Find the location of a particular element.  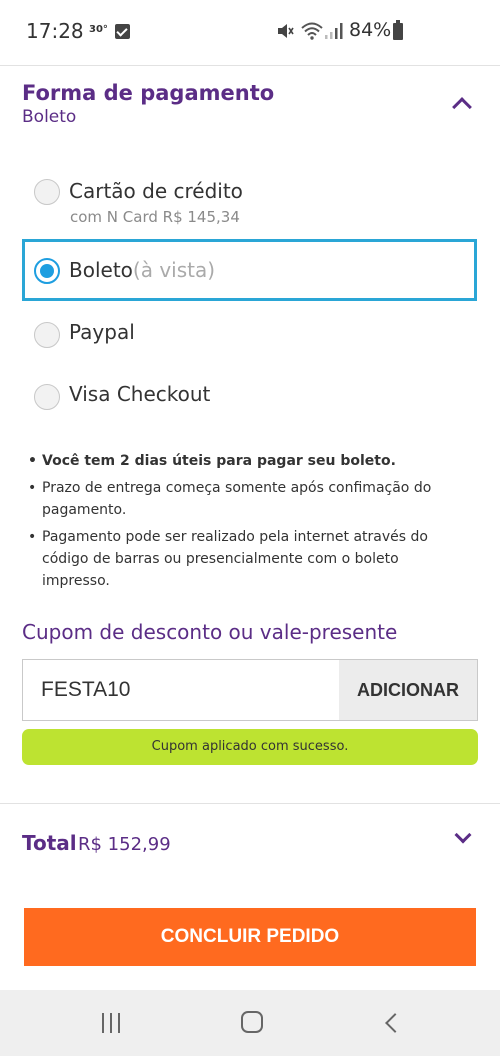

system-navigation-bar is located at coordinates (250, 1023).